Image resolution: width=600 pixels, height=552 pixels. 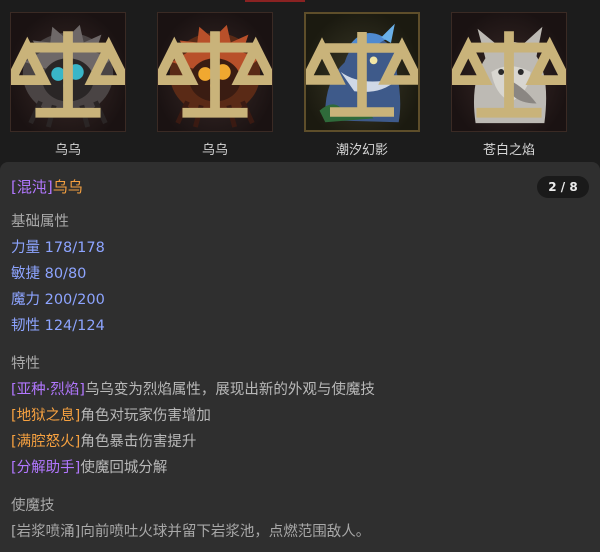 I want to click on pet-card-name: 苍白之焰, so click(x=508, y=150).